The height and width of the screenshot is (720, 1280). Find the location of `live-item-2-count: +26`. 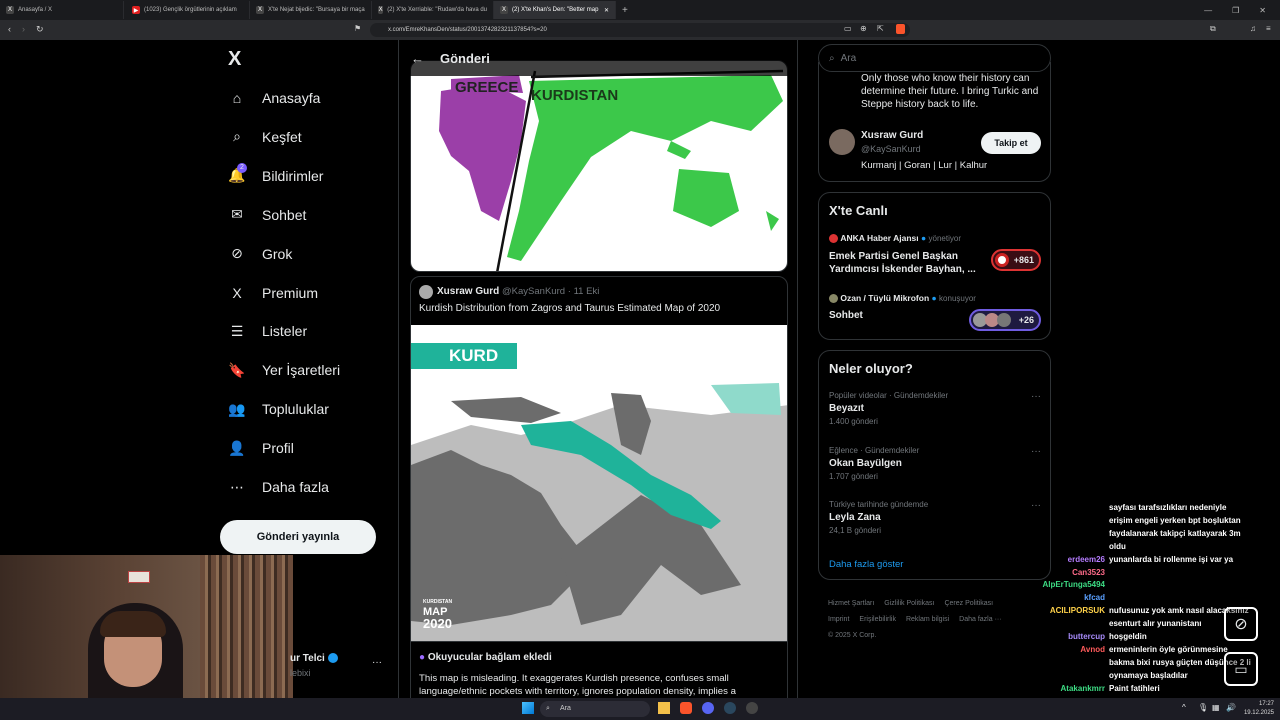

live-item-2-count: +26 is located at coordinates (1005, 320).